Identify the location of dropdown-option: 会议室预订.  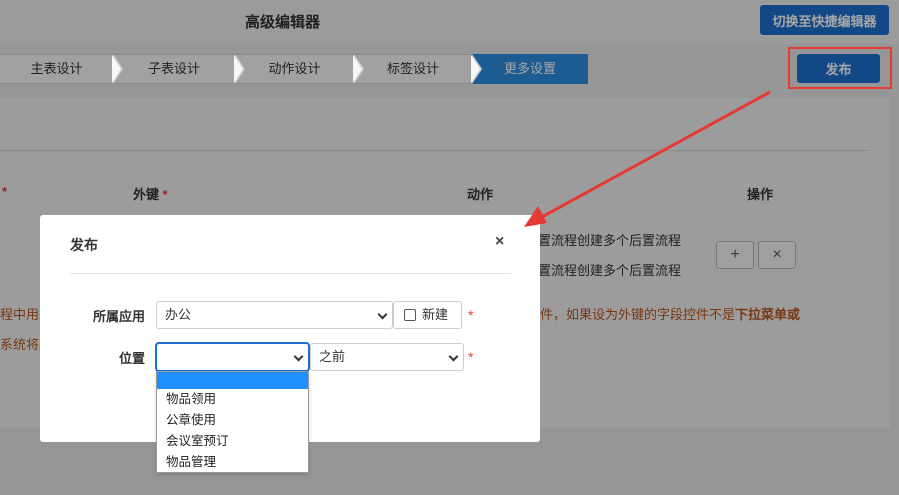
(232, 441).